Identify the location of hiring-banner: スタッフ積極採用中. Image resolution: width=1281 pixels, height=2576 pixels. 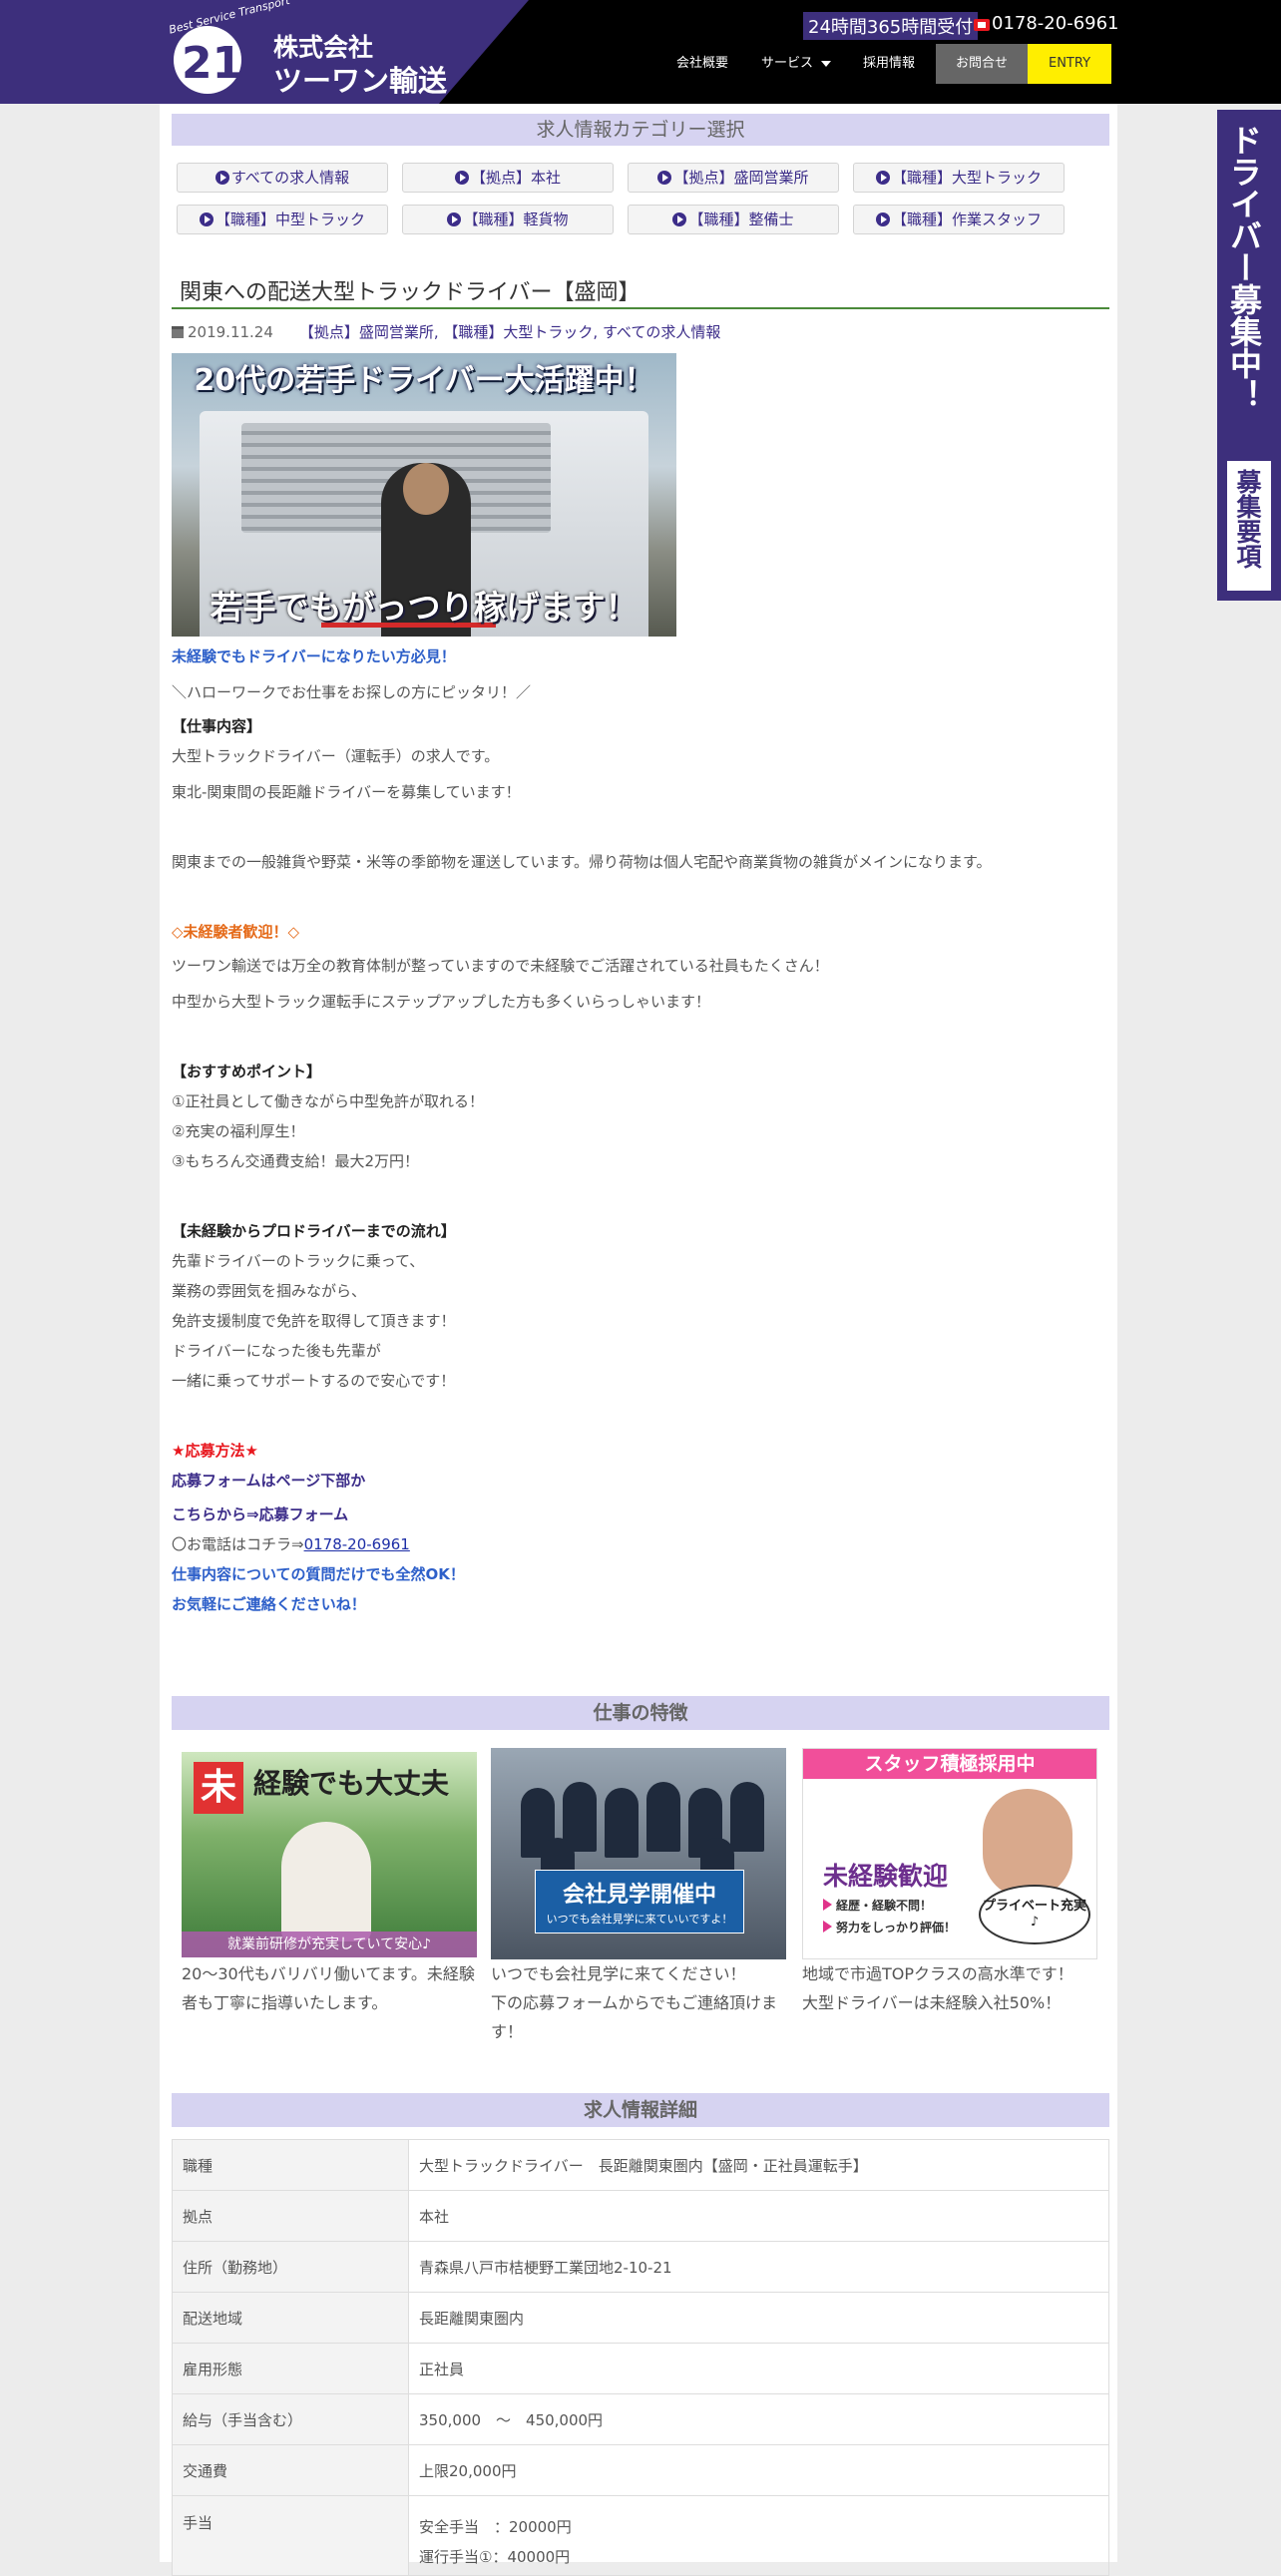
(949, 1764).